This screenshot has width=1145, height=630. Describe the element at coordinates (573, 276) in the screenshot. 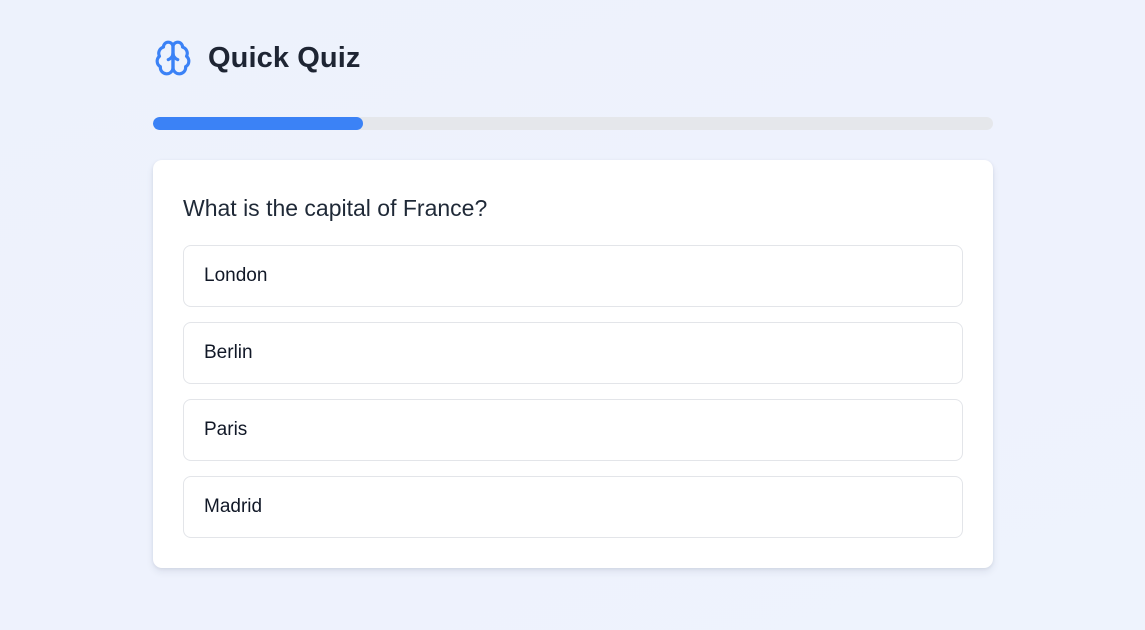

I see `answer-option: London` at that location.